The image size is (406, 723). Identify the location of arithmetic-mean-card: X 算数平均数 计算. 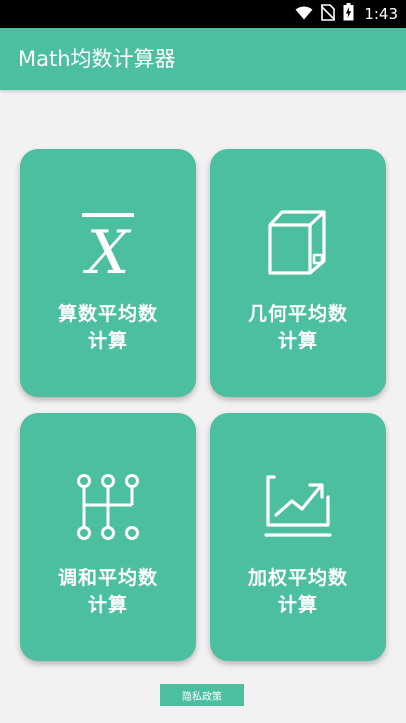
(108, 273).